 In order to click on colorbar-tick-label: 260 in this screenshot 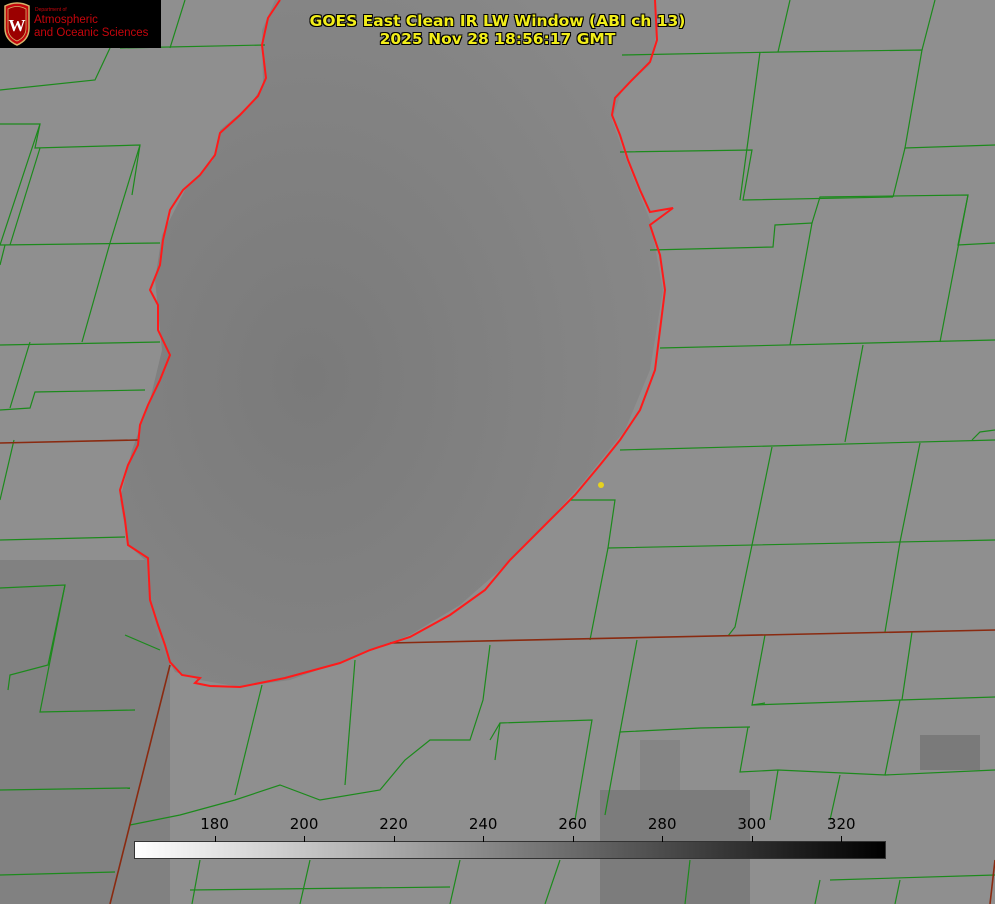, I will do `click(572, 824)`.